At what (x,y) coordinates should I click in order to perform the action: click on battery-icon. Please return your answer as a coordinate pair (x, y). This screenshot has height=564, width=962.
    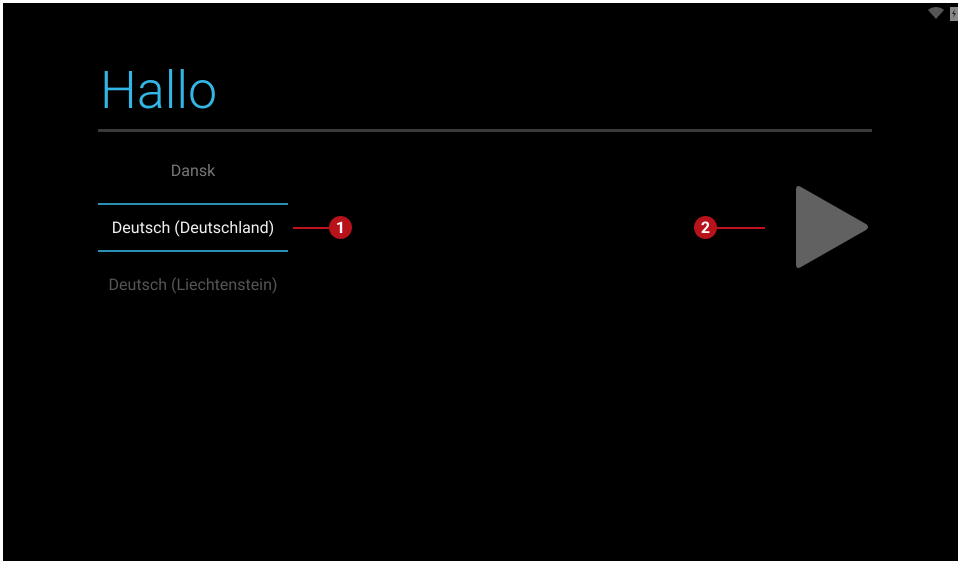
    Looking at the image, I should click on (954, 13).